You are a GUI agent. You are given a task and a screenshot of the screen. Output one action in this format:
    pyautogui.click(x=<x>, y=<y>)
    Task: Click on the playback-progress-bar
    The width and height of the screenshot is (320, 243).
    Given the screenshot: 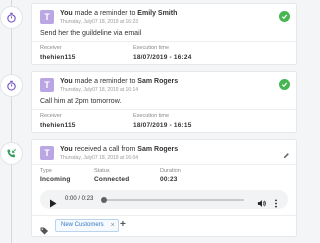 What is the action you would take?
    pyautogui.click(x=172, y=200)
    